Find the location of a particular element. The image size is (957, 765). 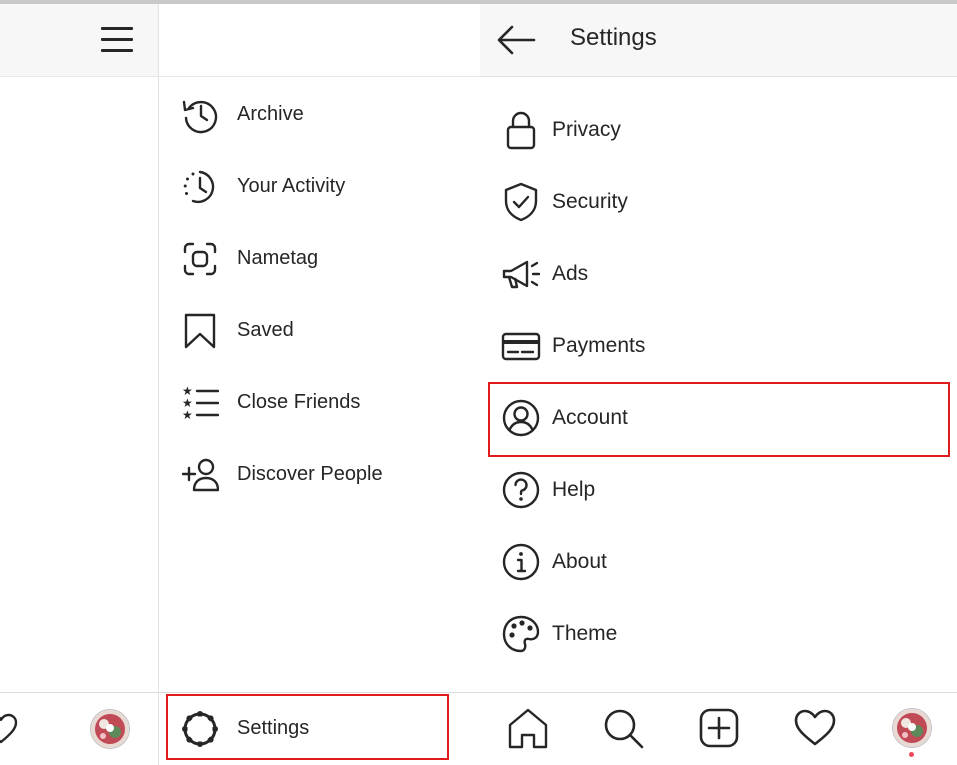

settings-item-payments: Payments is located at coordinates (718, 346).